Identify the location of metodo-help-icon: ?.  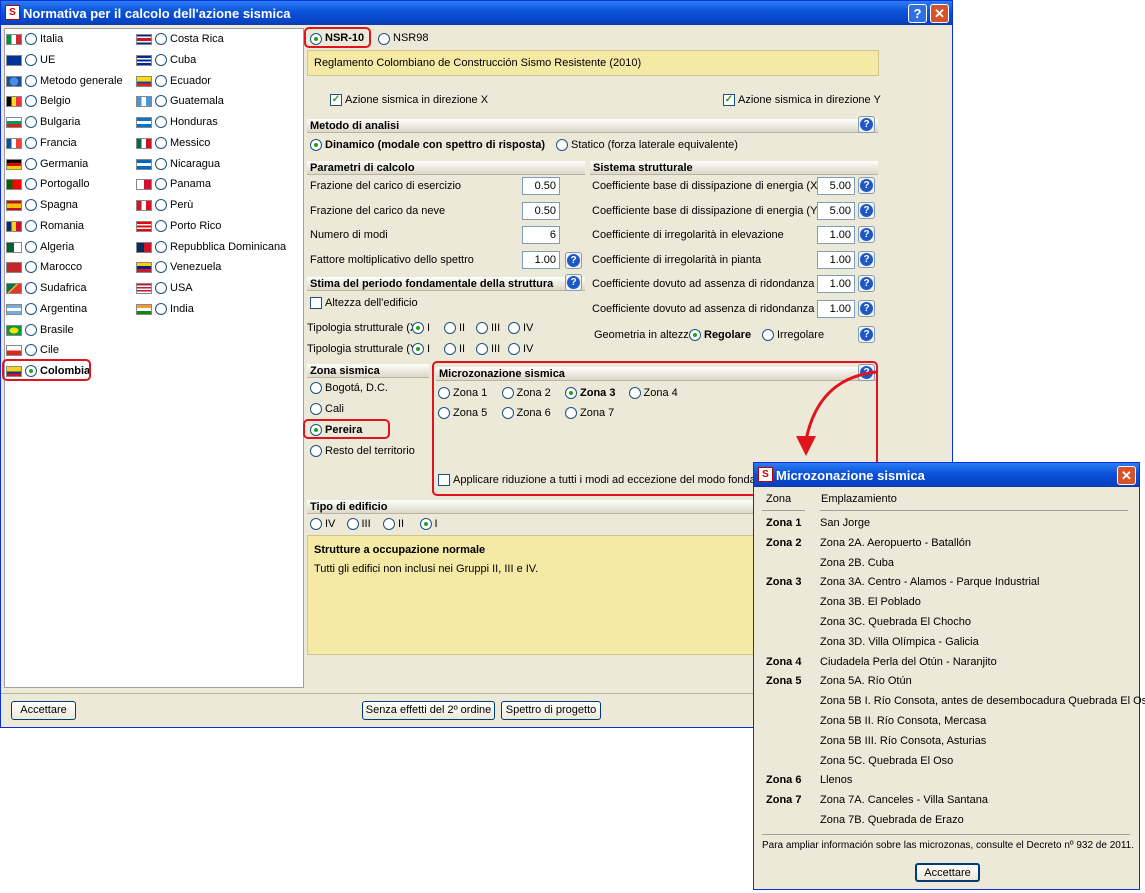
(866, 124).